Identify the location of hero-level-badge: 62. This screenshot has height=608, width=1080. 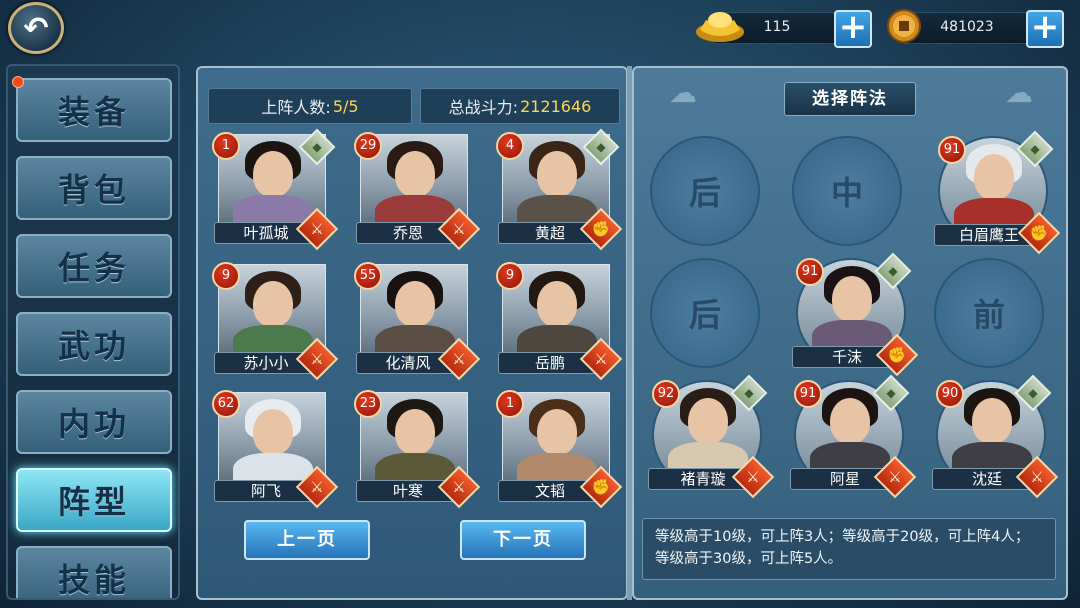
(226, 404).